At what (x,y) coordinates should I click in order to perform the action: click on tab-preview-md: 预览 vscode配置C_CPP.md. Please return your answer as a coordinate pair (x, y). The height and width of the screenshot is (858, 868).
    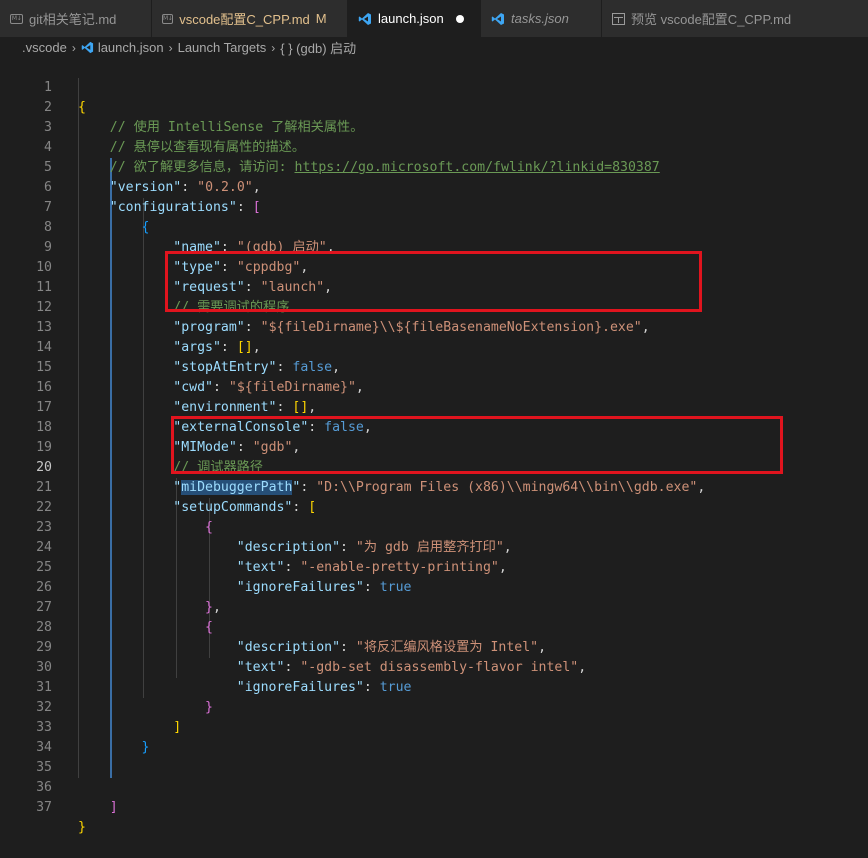
    Looking at the image, I should click on (735, 18).